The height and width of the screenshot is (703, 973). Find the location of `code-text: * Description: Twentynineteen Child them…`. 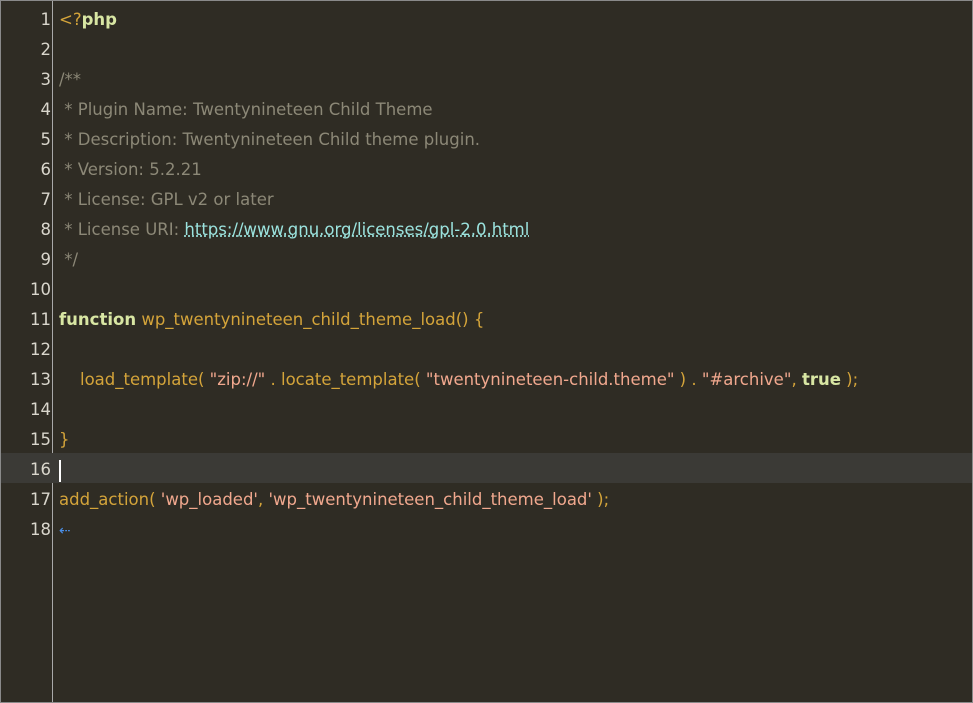

code-text: * Description: Twentynineteen Child them… is located at coordinates (269, 140).